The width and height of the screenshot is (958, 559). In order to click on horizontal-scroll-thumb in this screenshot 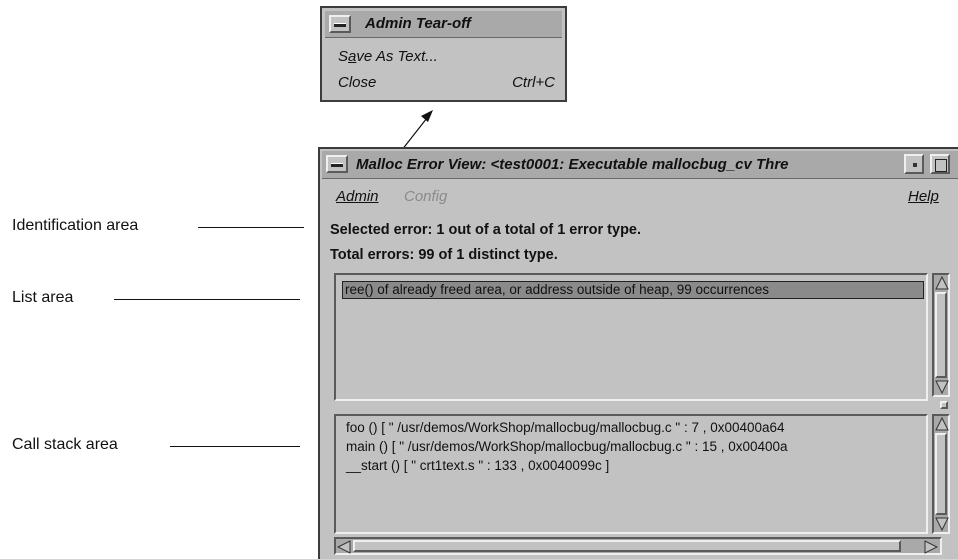, I will do `click(627, 546)`.